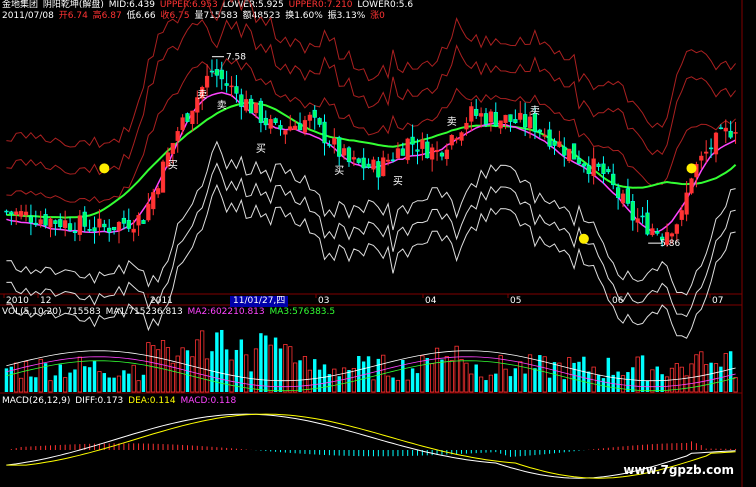 The width and height of the screenshot is (756, 487). I want to click on high-label: 7.58, so click(236, 58).